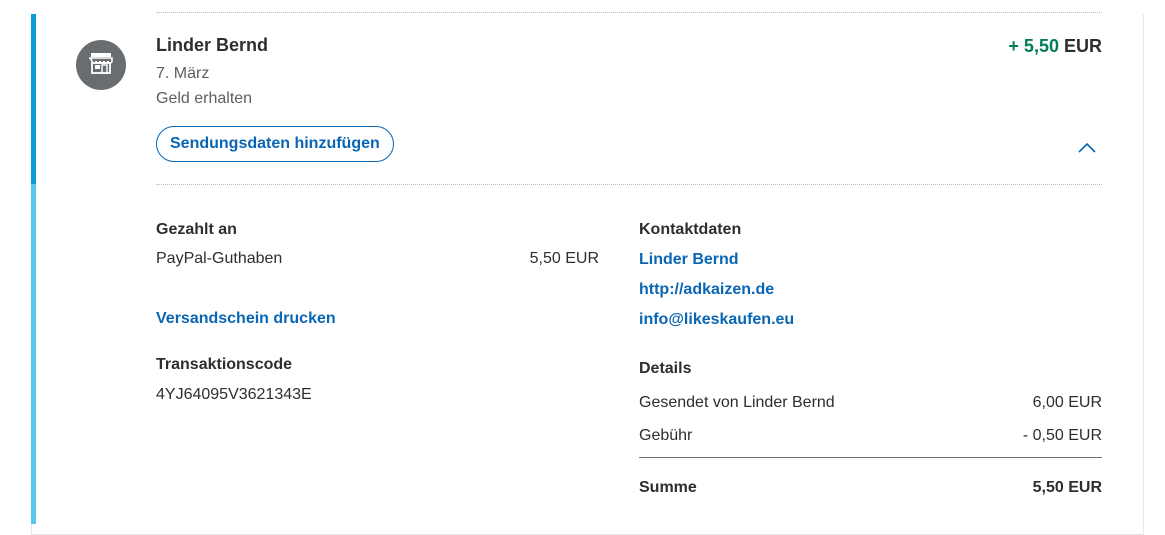 This screenshot has height=535, width=1165. Describe the element at coordinates (33, 99) in the screenshot. I see `accent-bar-header` at that location.